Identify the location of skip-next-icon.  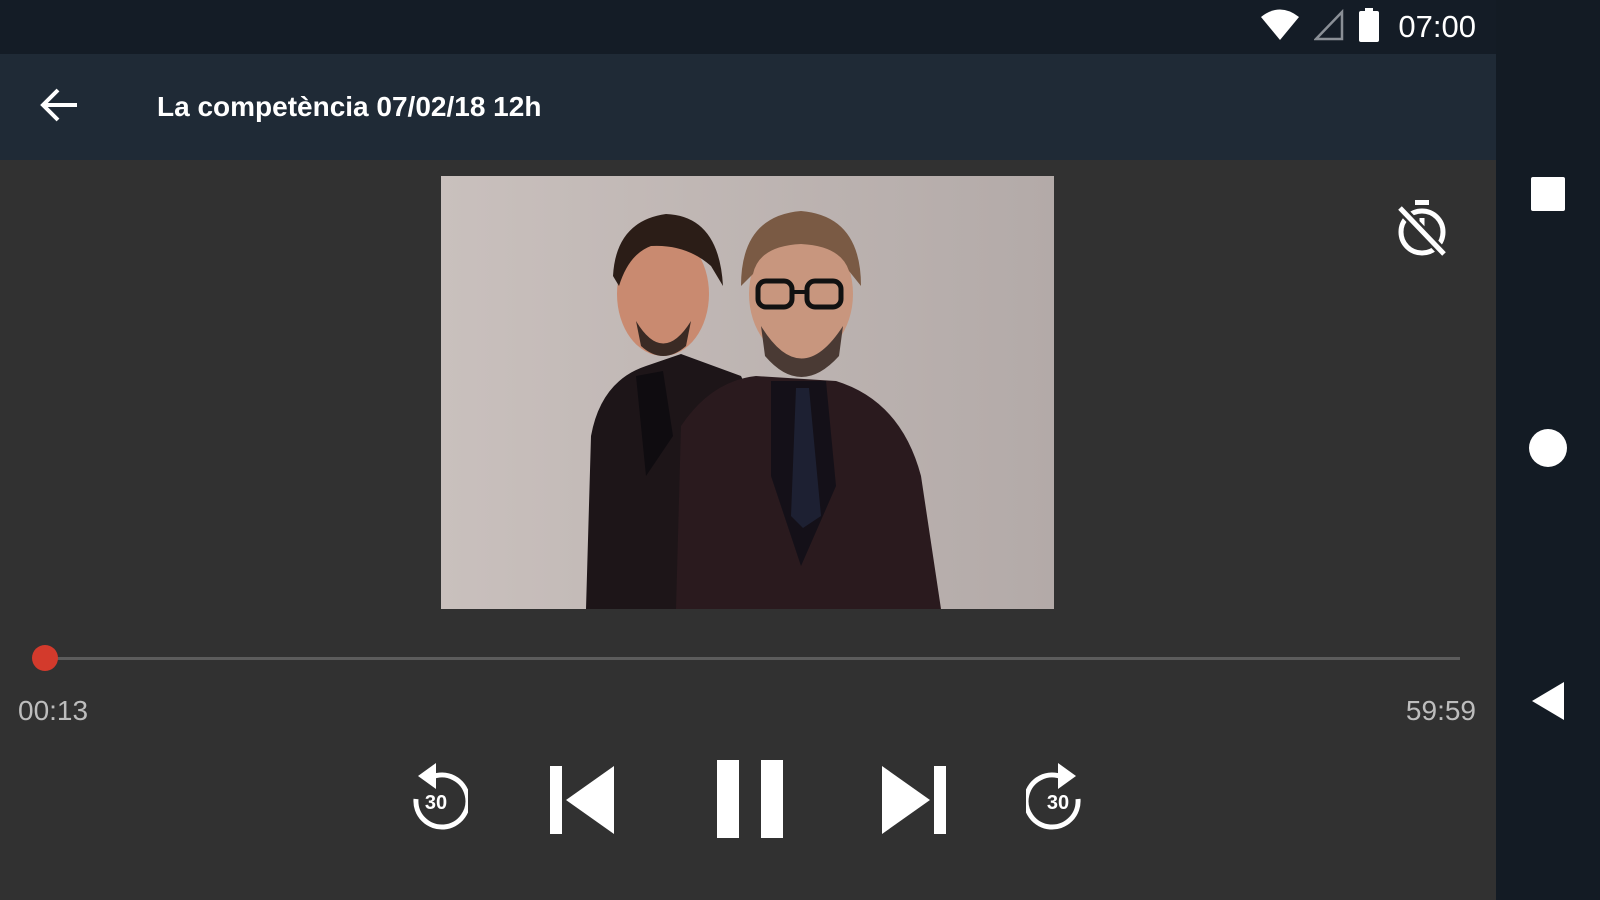
(916, 802).